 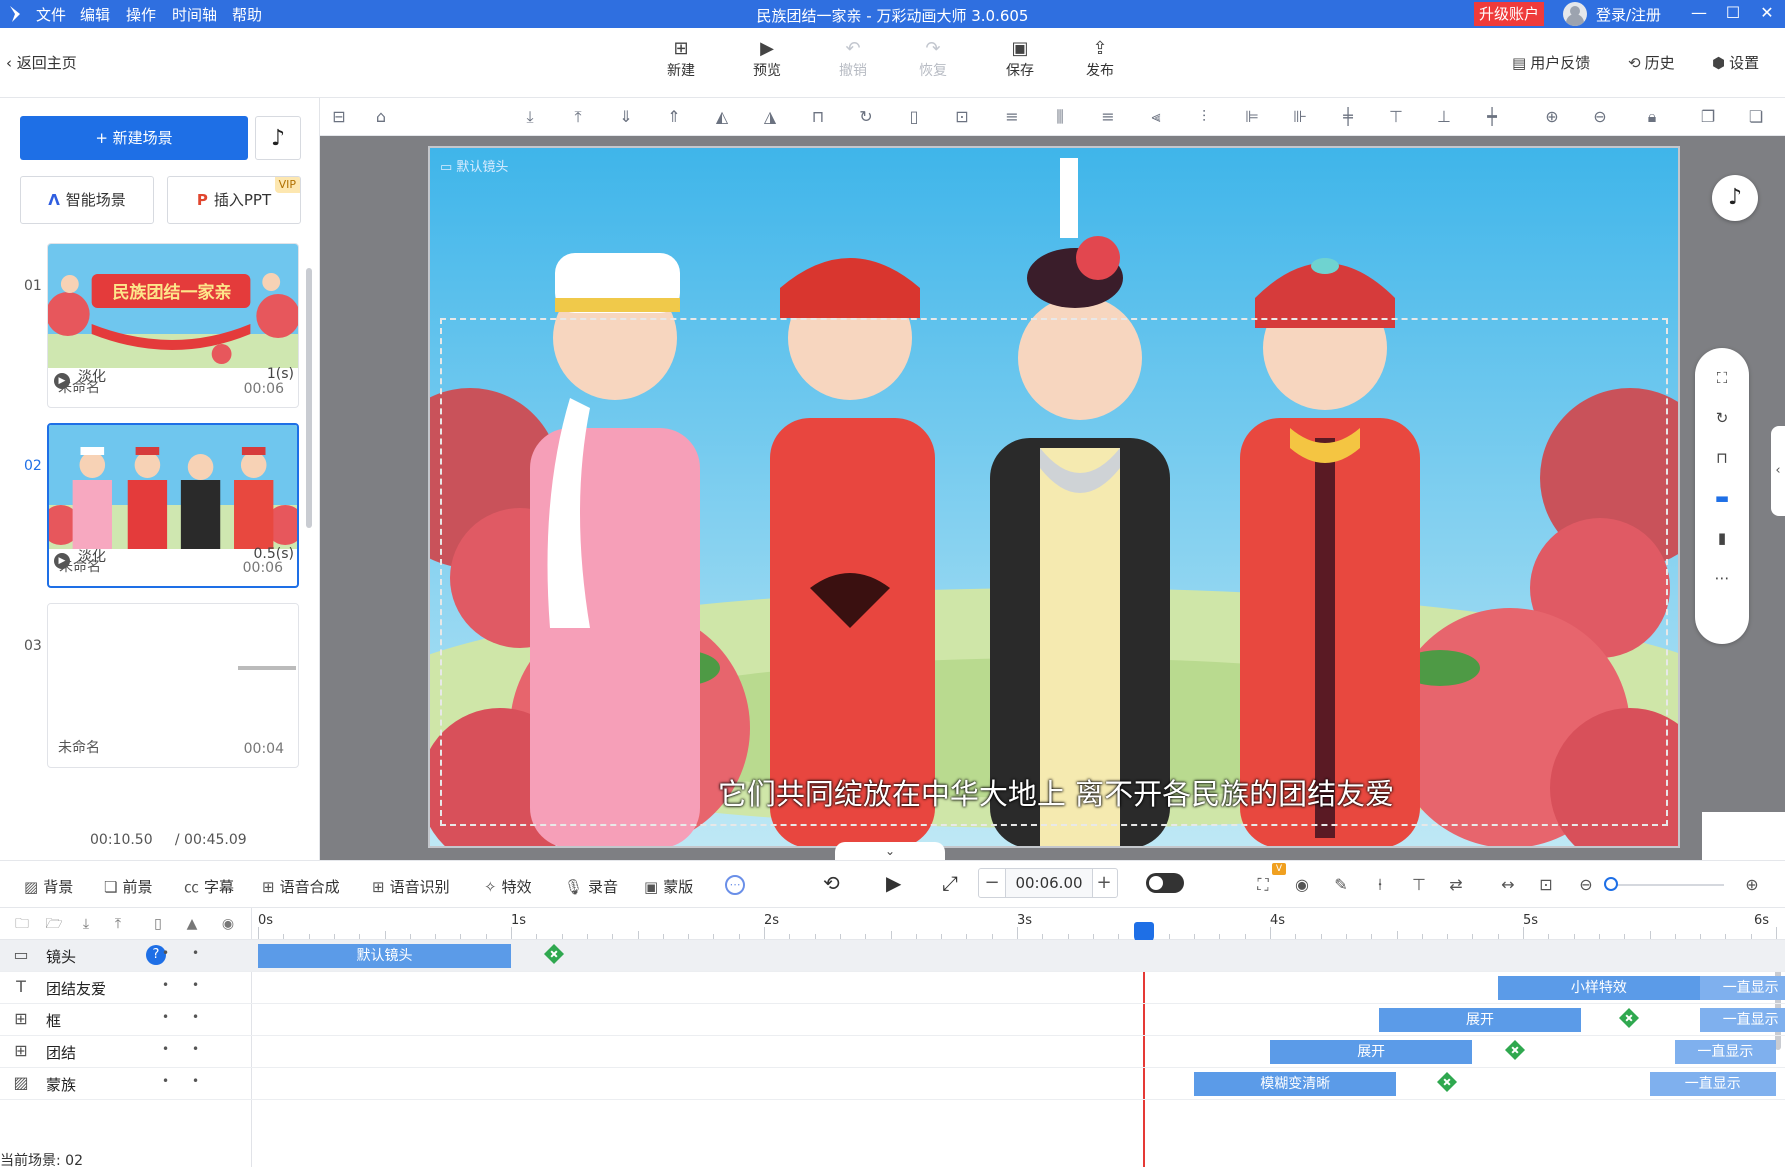 What do you see at coordinates (174, 377) in the screenshot?
I see `transition-row: ▶ 淡化 1(s)` at bounding box center [174, 377].